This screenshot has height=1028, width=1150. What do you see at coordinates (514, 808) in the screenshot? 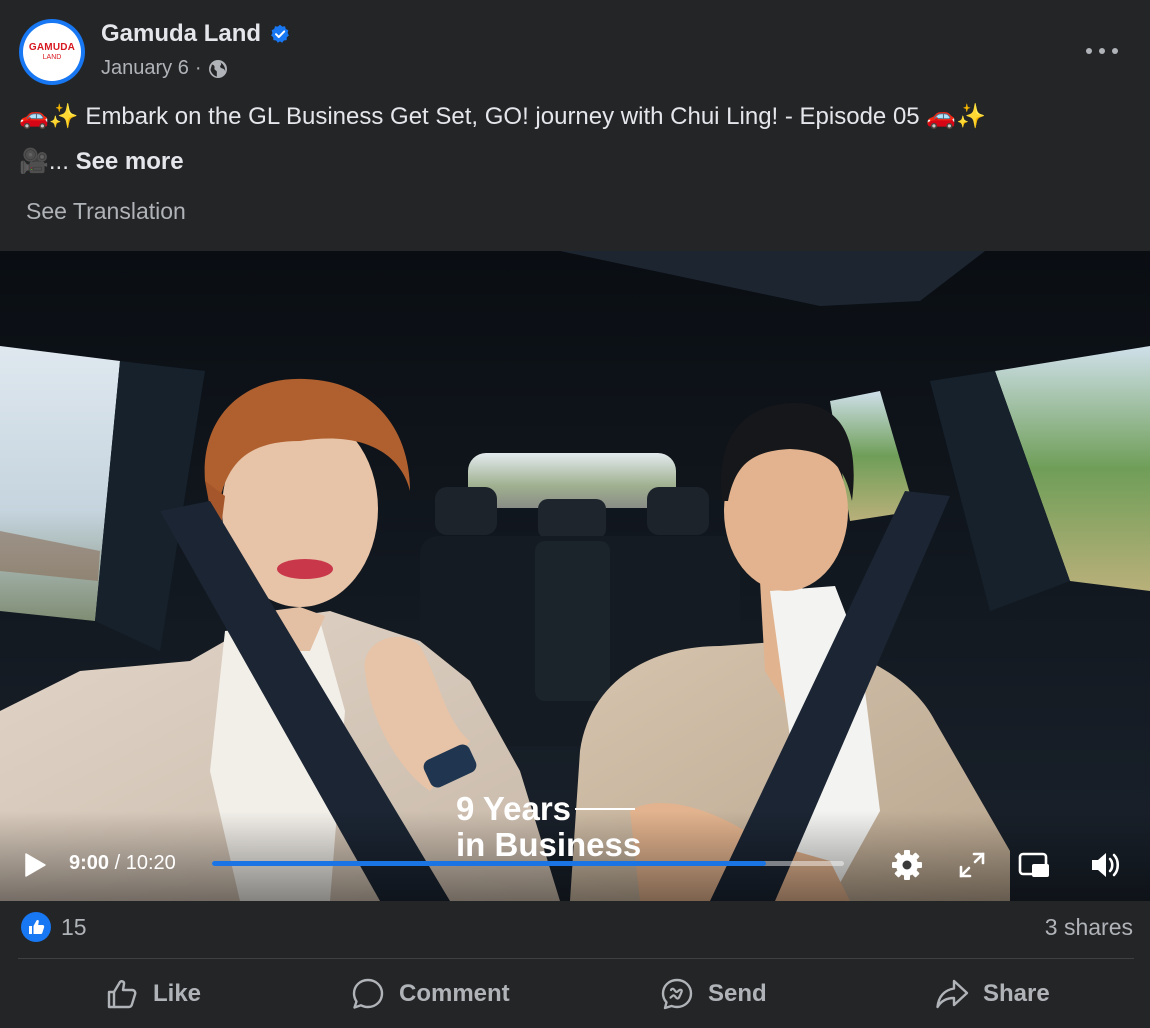
I see `overlay-line-1: 9 Years` at bounding box center [514, 808].